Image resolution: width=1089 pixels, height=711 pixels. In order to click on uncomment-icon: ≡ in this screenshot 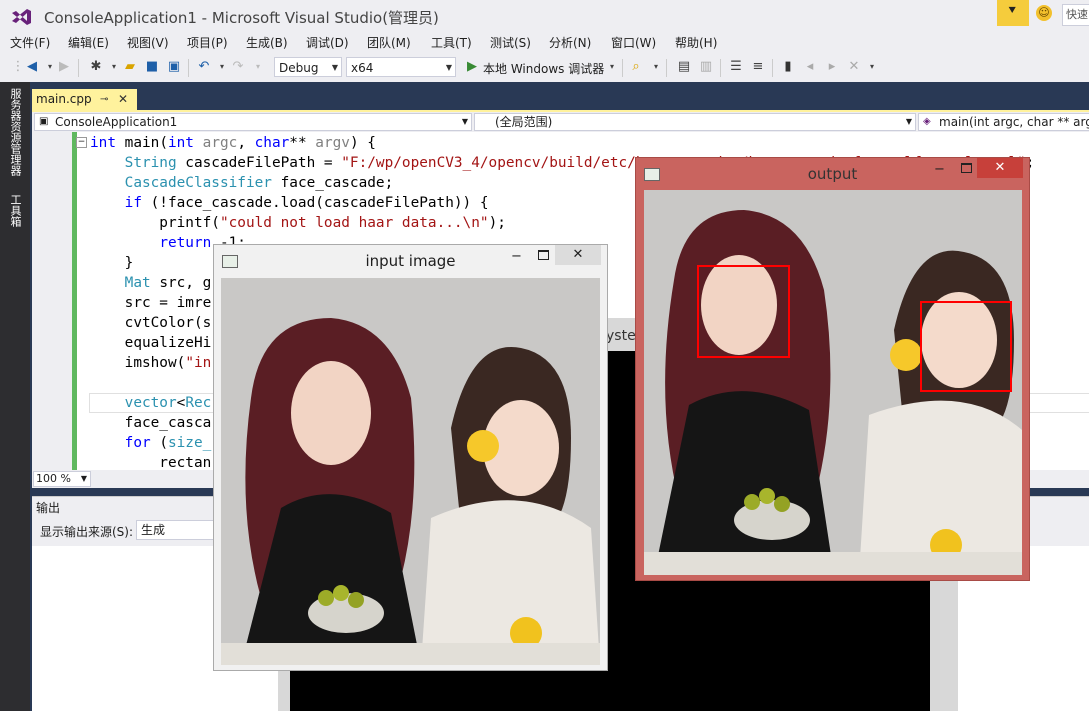, I will do `click(758, 67)`.